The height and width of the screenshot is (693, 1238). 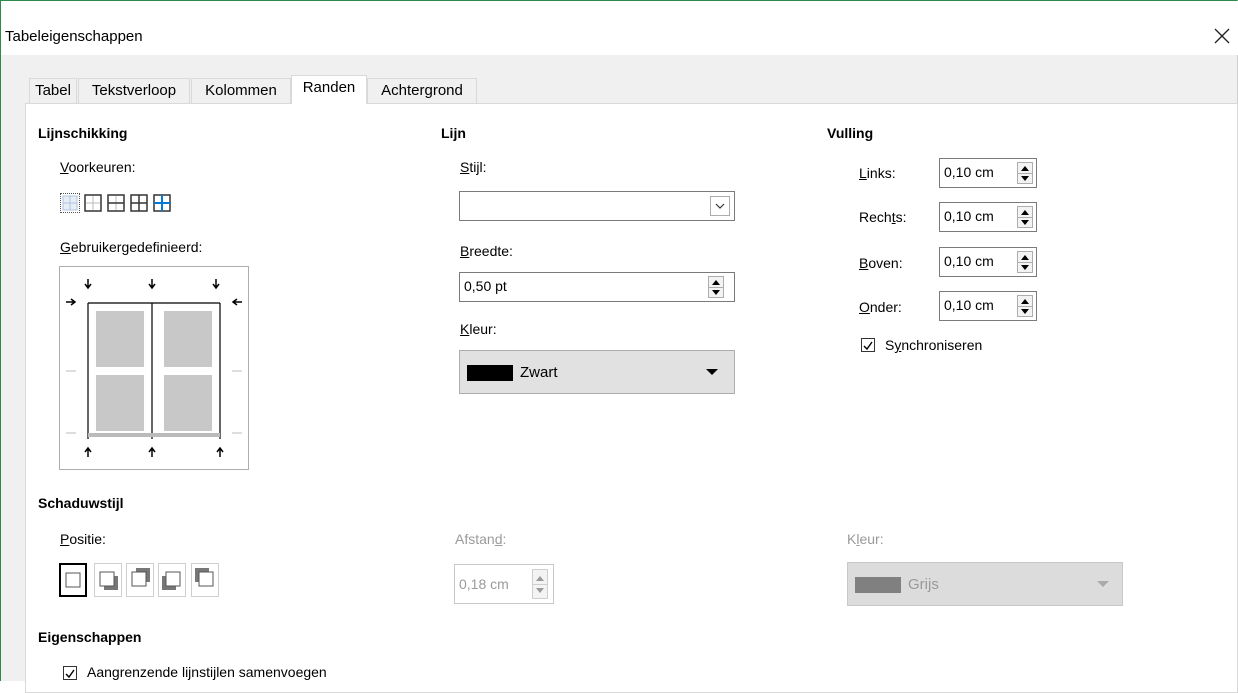 I want to click on padding-right-value: 0,10 cm, so click(x=969, y=216).